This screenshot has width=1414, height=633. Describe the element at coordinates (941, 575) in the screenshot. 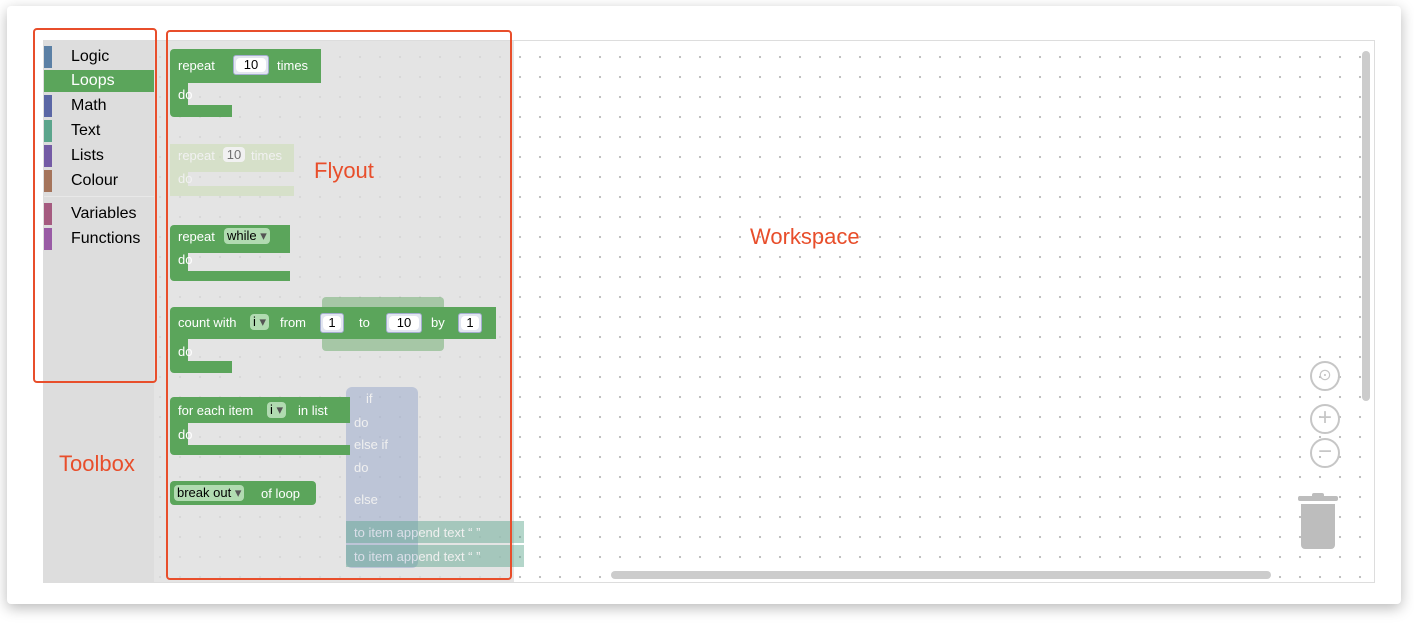

I see `horizontal-scrollbar` at that location.